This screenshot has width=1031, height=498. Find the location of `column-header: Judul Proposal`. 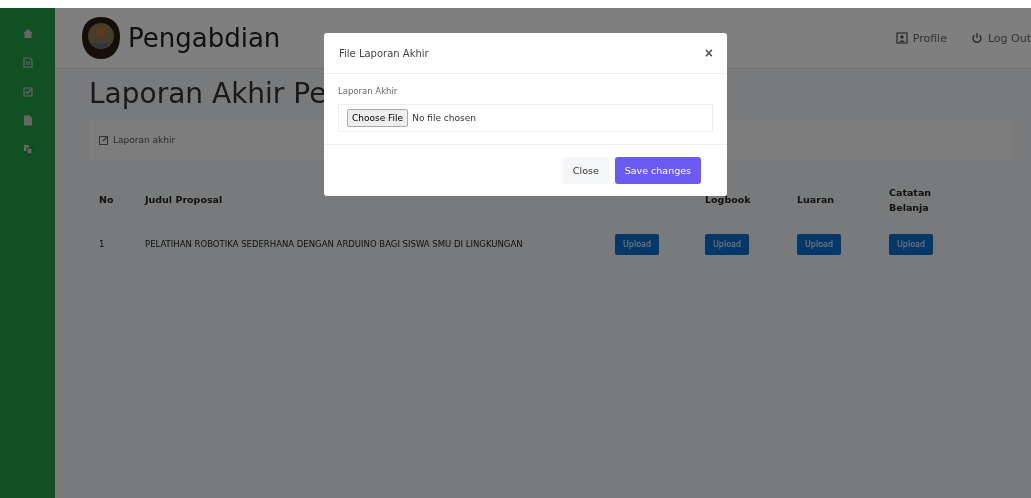

column-header: Judul Proposal is located at coordinates (184, 200).